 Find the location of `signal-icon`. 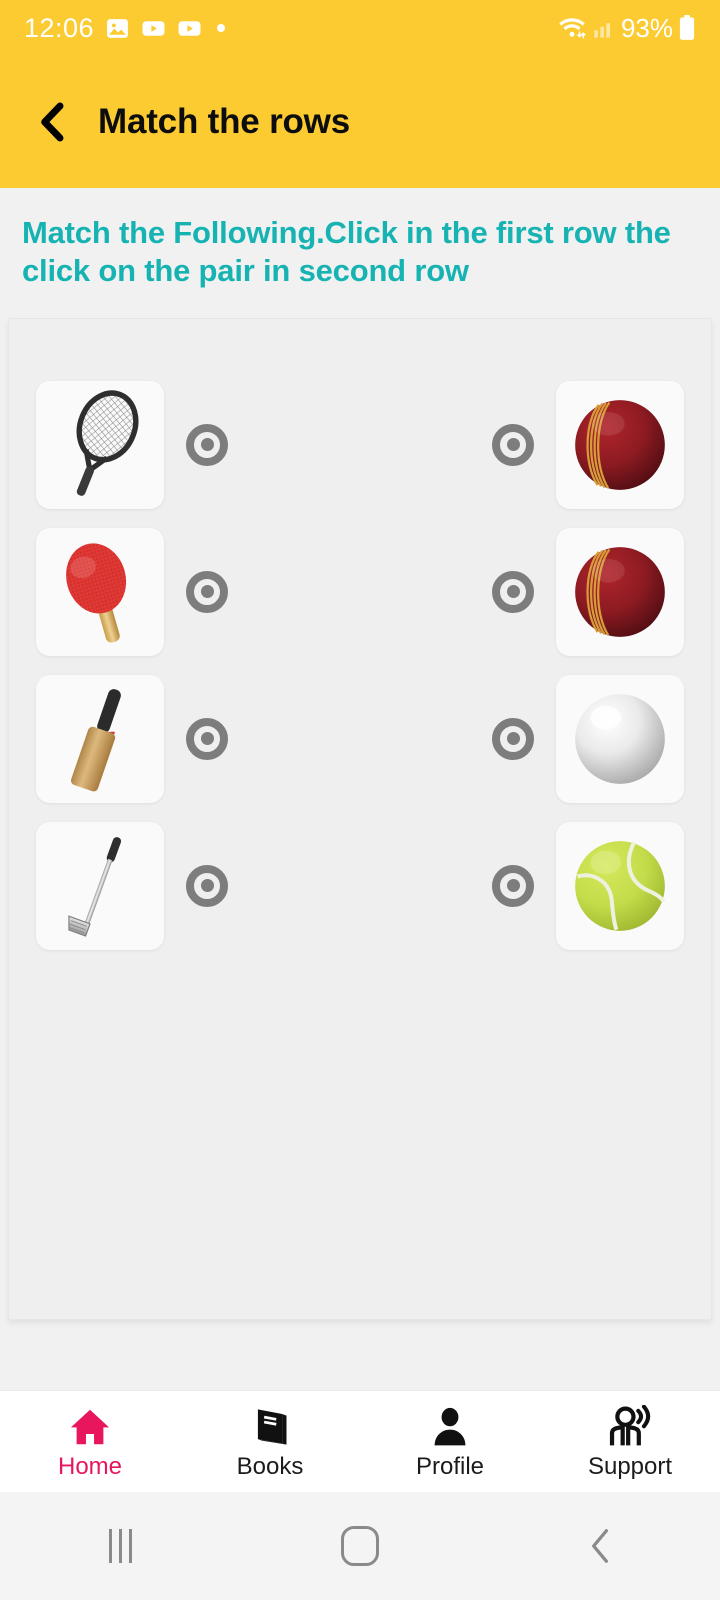

signal-icon is located at coordinates (604, 28).